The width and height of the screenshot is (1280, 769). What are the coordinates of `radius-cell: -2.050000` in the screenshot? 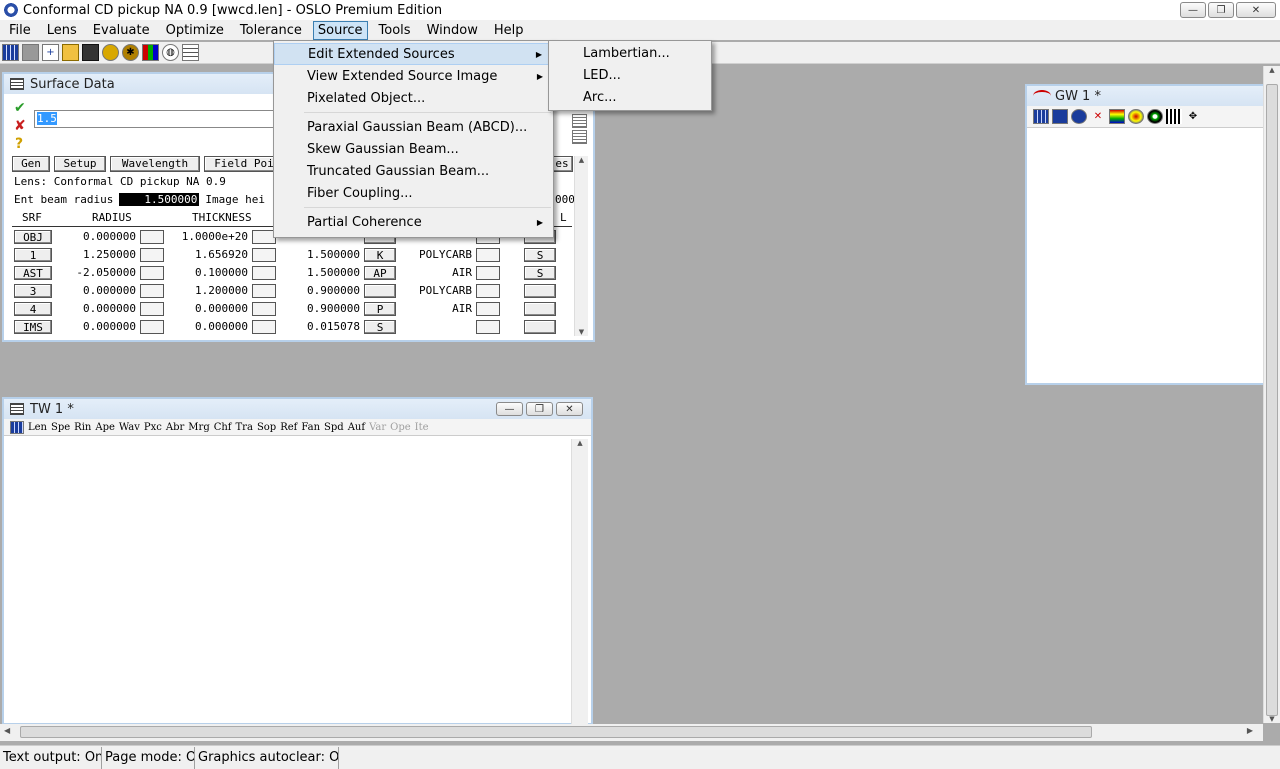 It's located at (96, 273).